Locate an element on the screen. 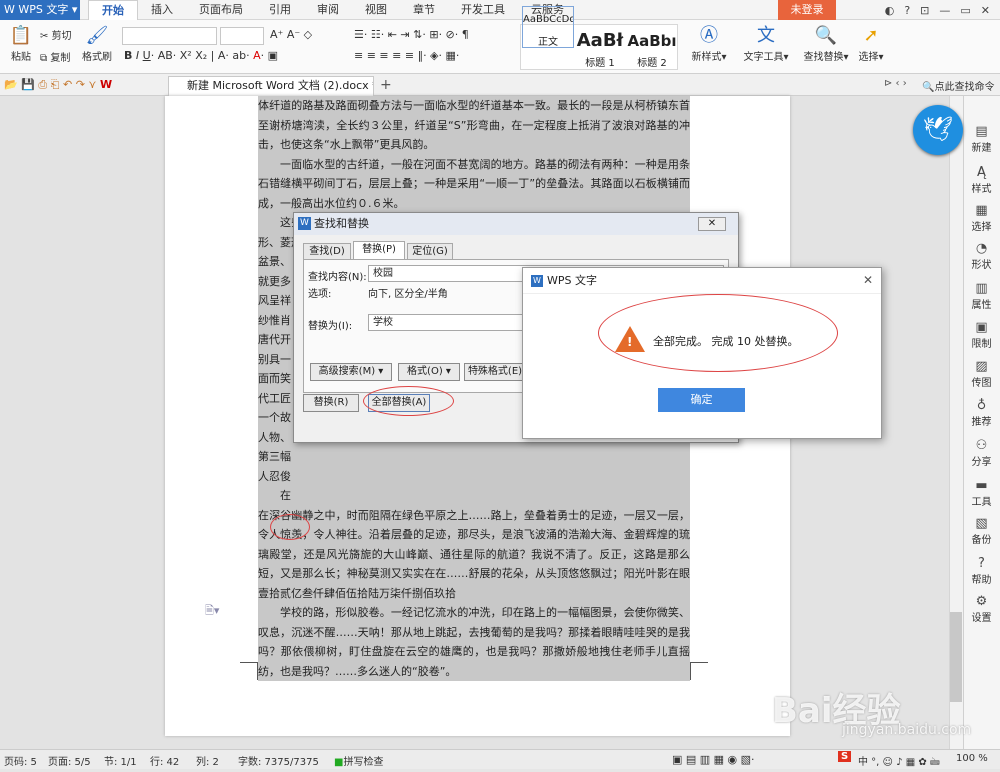 This screenshot has height=772, width=1000. highlight-ellipse is located at coordinates (718, 333).